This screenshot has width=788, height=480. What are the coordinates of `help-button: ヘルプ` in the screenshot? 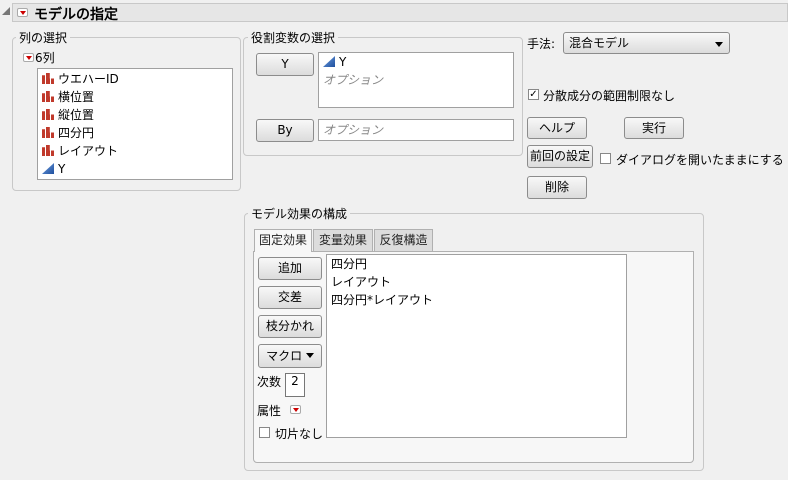 It's located at (557, 128).